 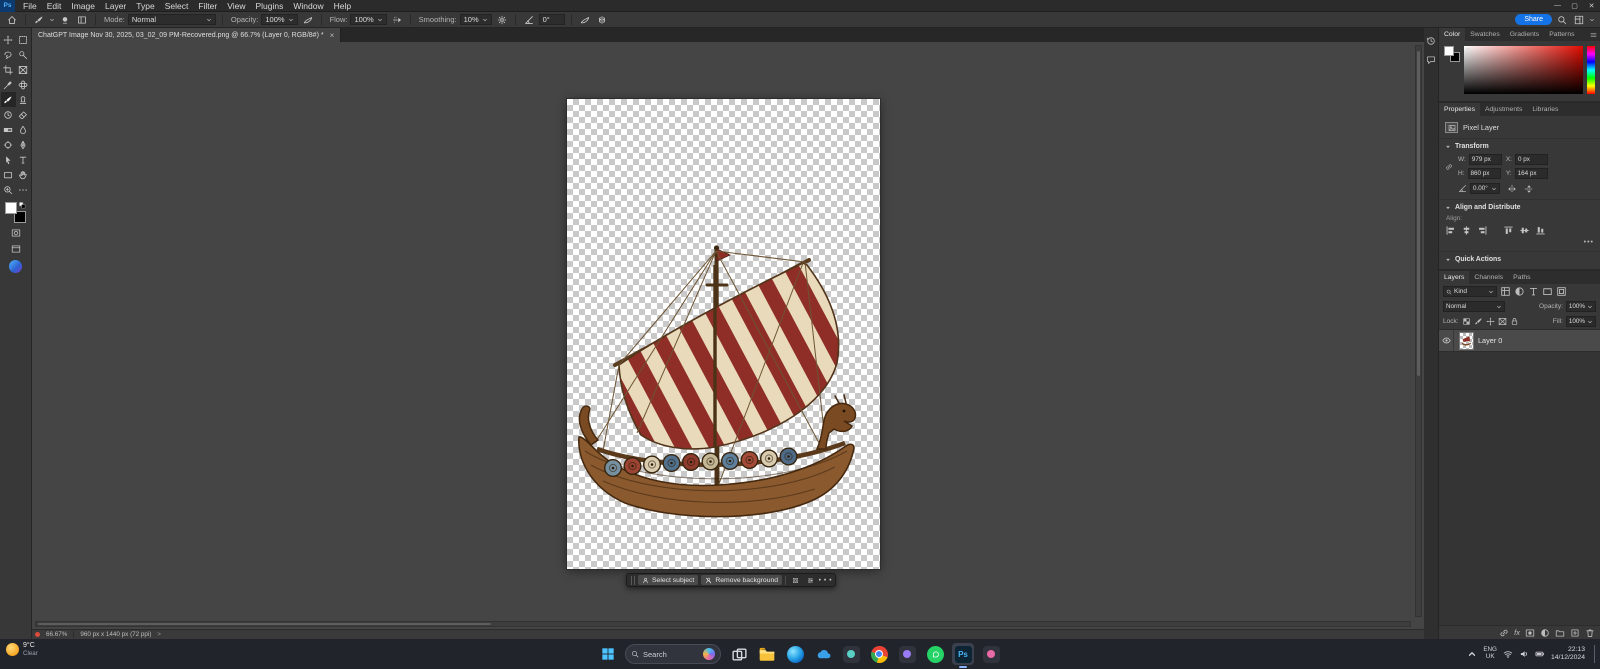 I want to click on menu-window: Window, so click(x=308, y=6).